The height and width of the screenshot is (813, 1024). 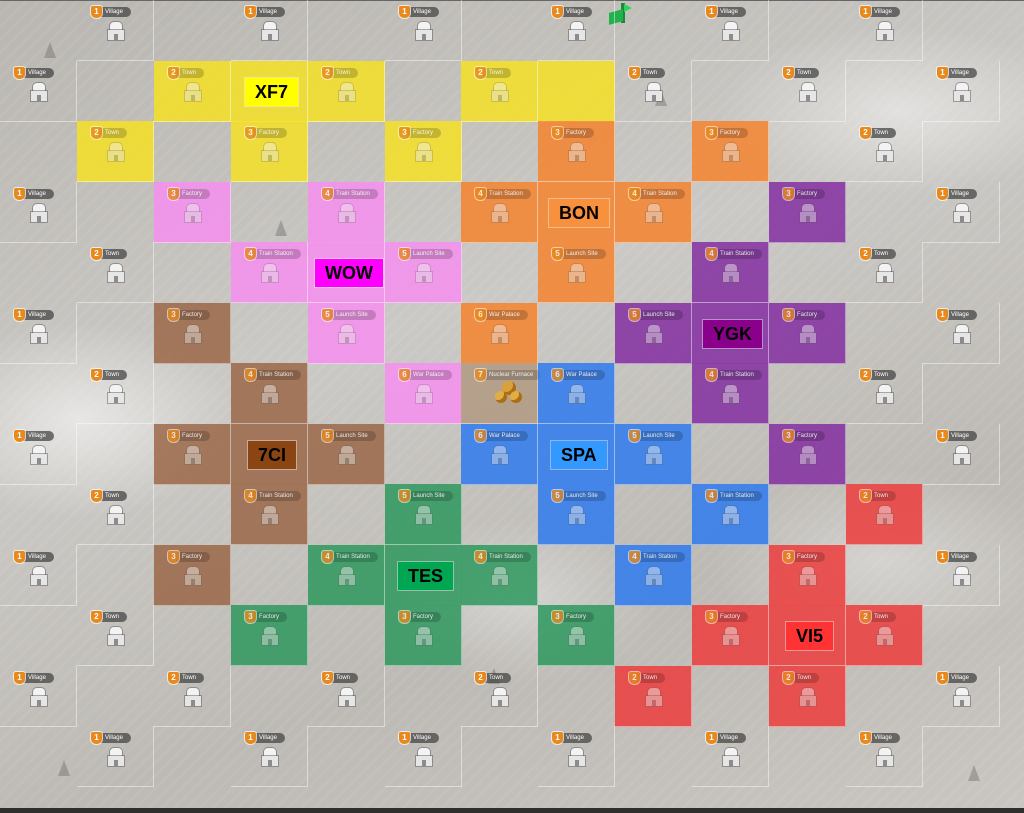 What do you see at coordinates (501, 393) in the screenshot?
I see `nuclear-furnace-tile: 7 Nuclear Furnace` at bounding box center [501, 393].